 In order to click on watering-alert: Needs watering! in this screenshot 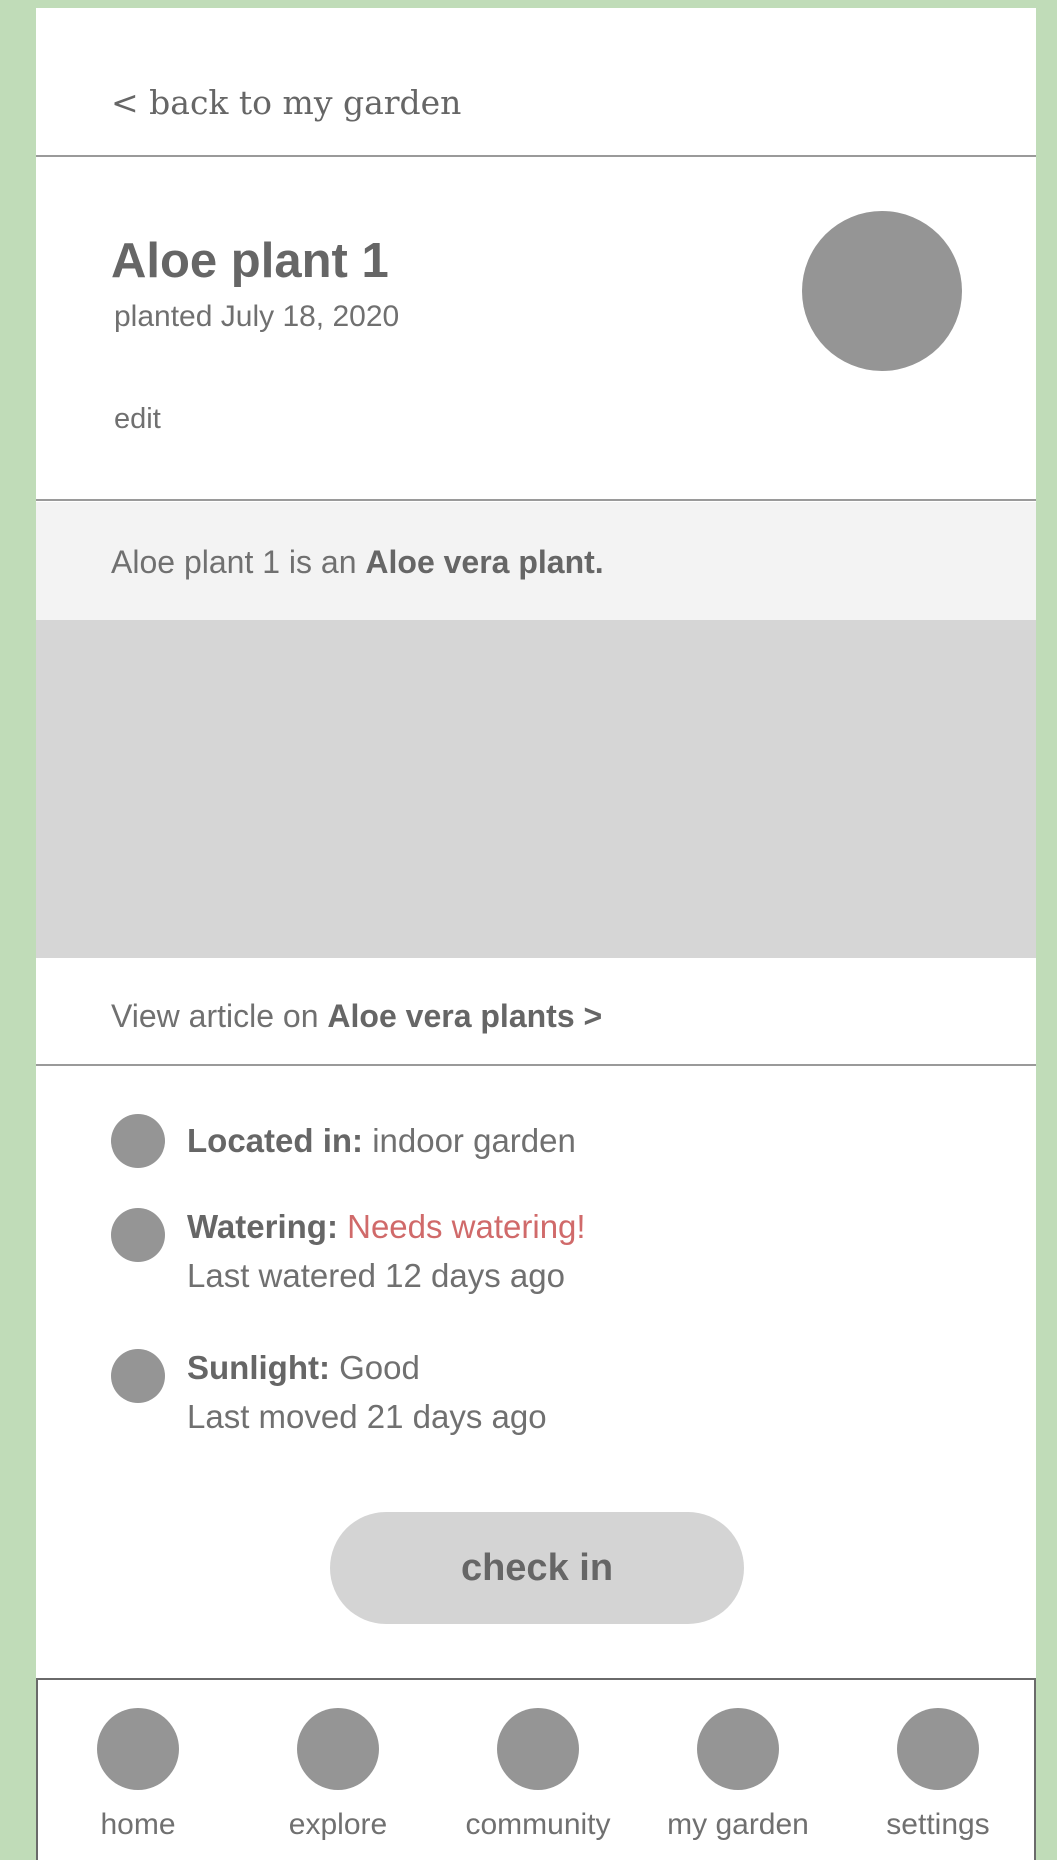, I will do `click(466, 1226)`.